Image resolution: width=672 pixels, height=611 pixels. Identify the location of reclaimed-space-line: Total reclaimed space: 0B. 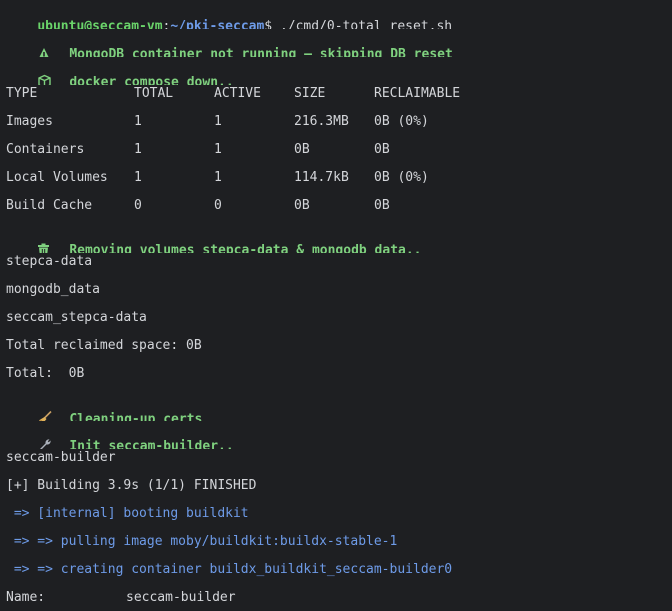
(104, 345).